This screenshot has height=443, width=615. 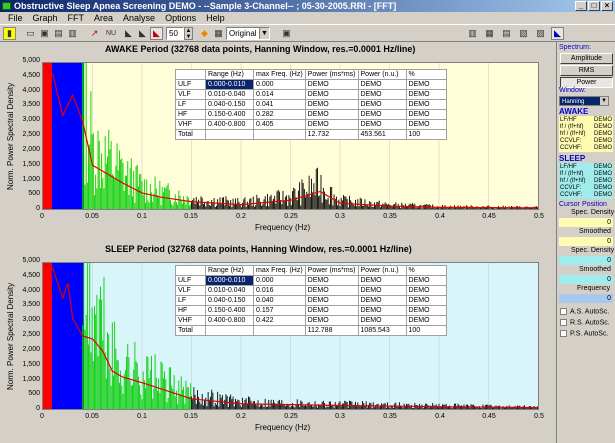 I want to click on layout4-icon: ▧, so click(x=523, y=33).